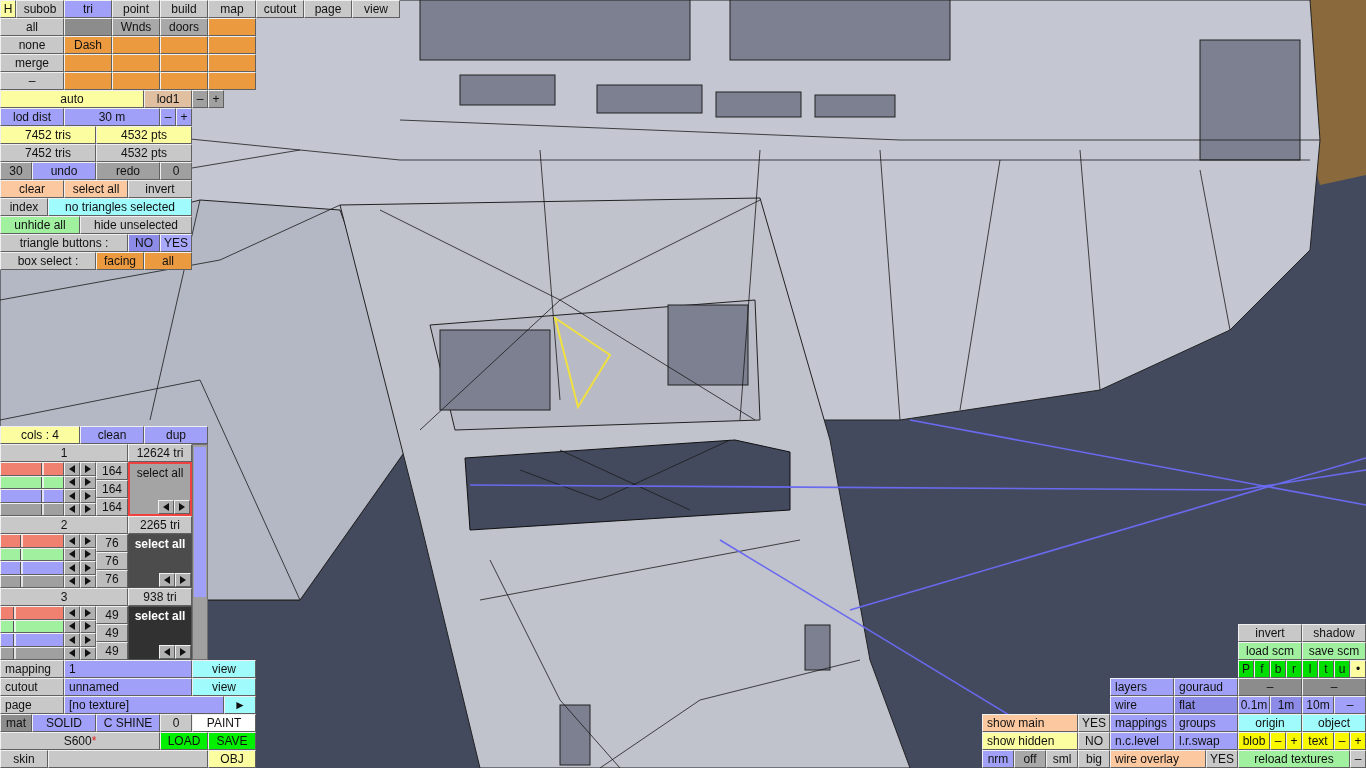 The height and width of the screenshot is (768, 1366). What do you see at coordinates (232, 741) in the screenshot?
I see `panel-button: SAVE` at bounding box center [232, 741].